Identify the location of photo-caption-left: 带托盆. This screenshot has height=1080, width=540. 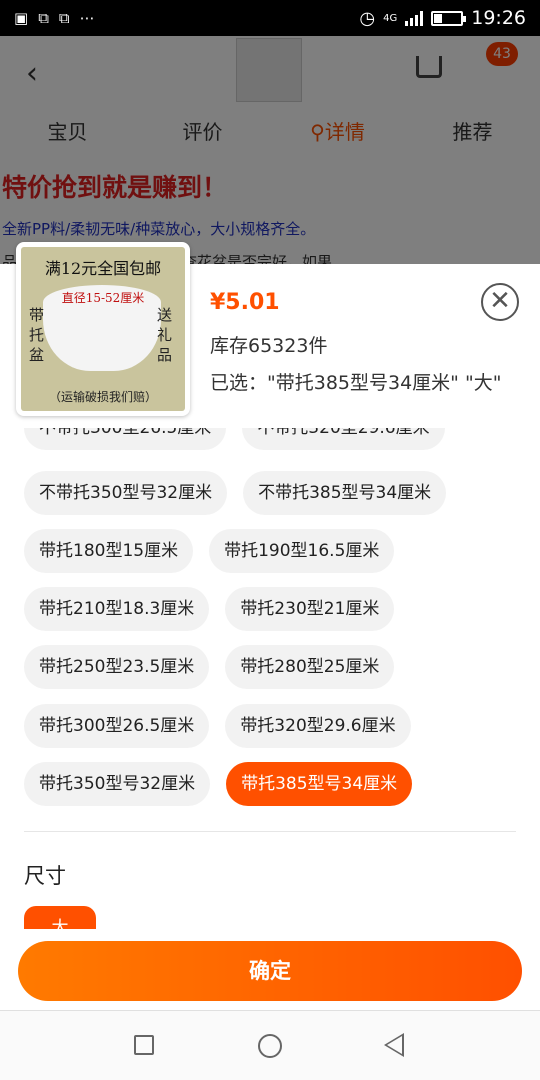
(37, 335).